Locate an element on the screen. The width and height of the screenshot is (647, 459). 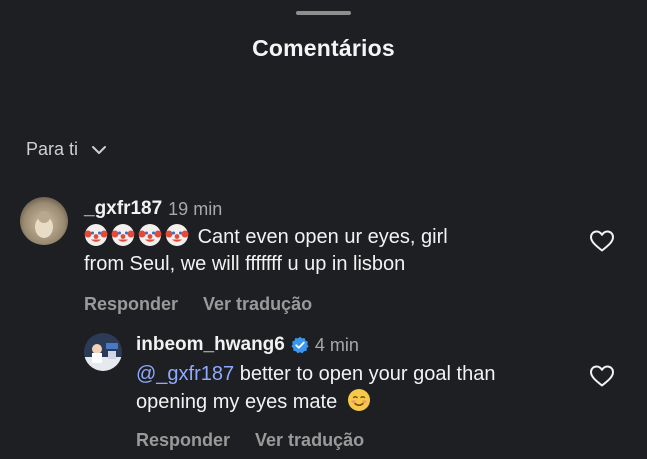
sort-label: Para ti is located at coordinates (52, 149).